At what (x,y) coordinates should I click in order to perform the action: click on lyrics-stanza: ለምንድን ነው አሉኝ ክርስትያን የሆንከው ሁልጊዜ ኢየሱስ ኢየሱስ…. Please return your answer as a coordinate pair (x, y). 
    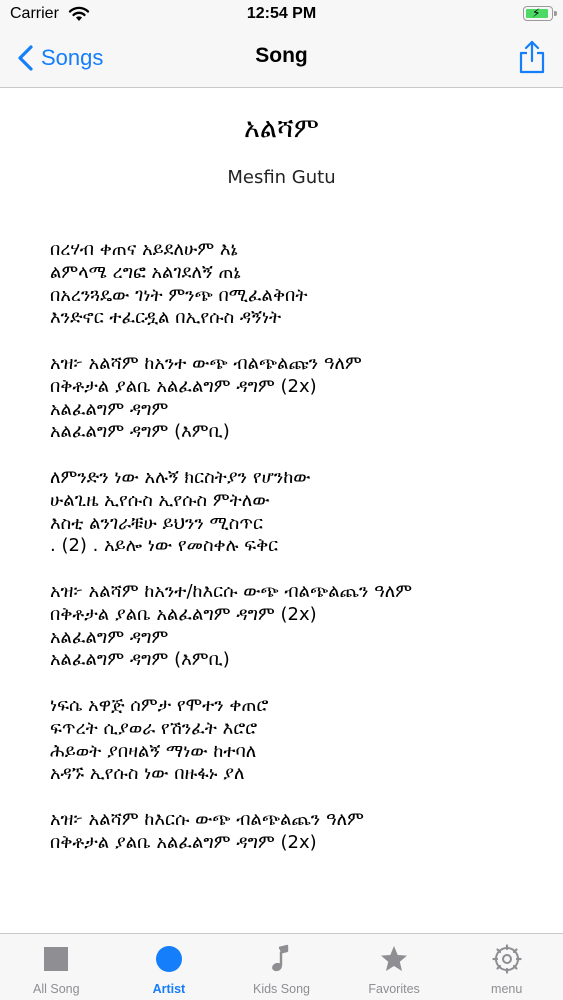
    Looking at the image, I should click on (300, 512).